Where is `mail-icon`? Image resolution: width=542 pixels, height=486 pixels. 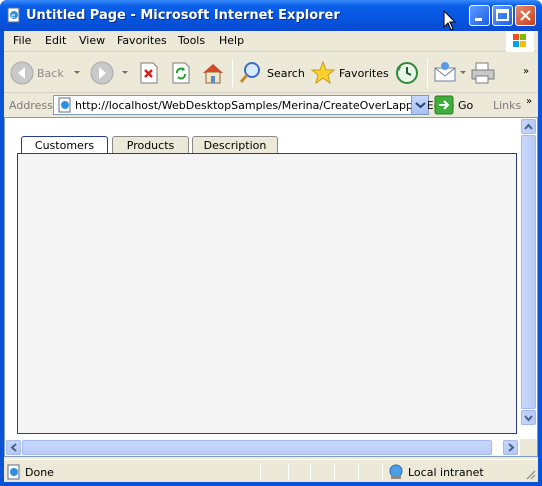 mail-icon is located at coordinates (445, 72).